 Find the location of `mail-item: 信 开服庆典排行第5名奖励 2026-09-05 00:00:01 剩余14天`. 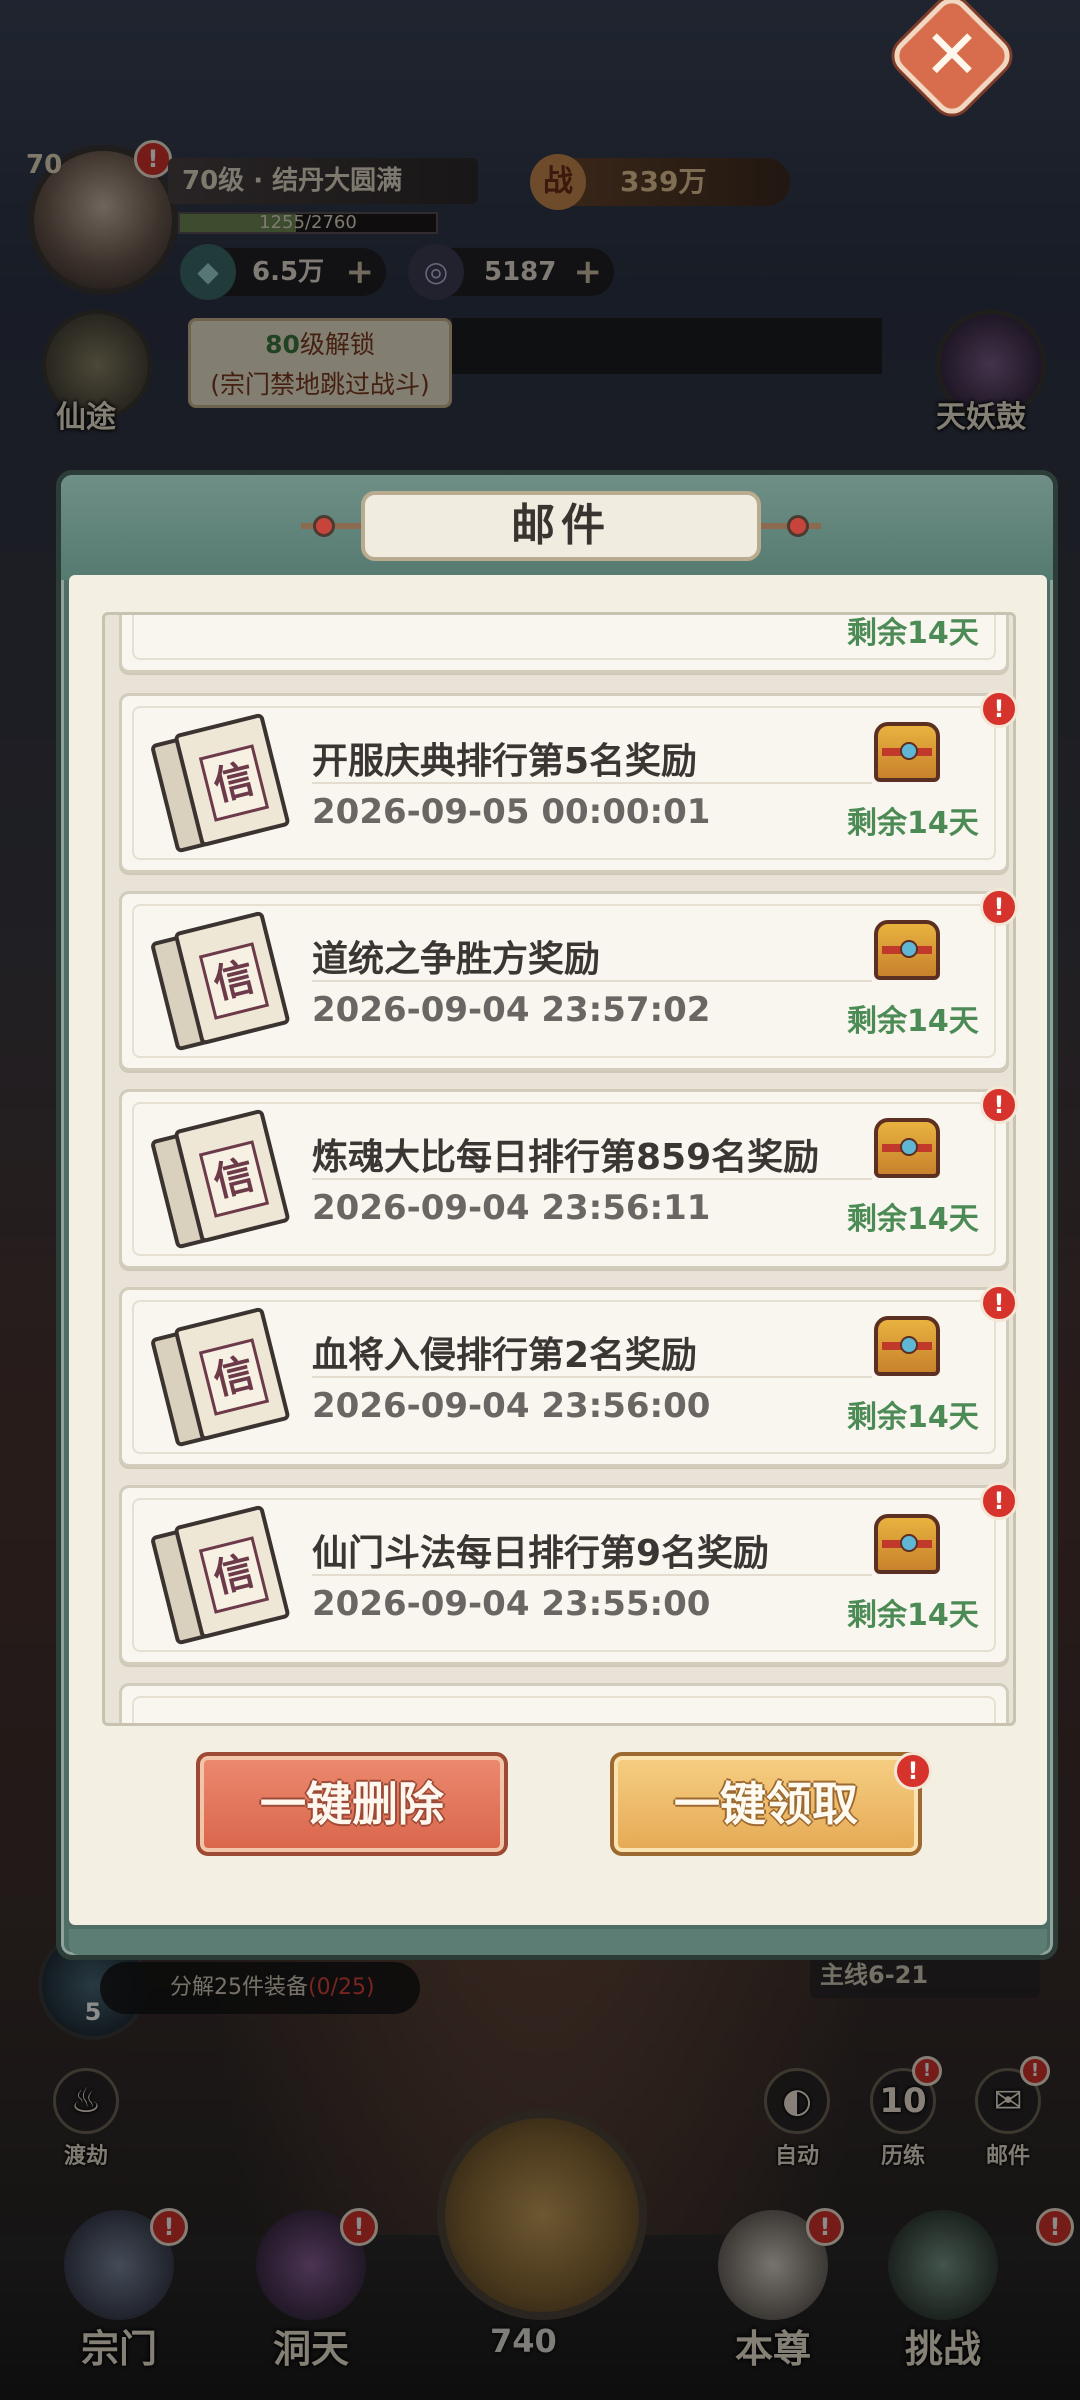

mail-item: 信 开服庆典排行第5名奖励 2026-09-05 00:00:01 剩余14天 is located at coordinates (564, 783).